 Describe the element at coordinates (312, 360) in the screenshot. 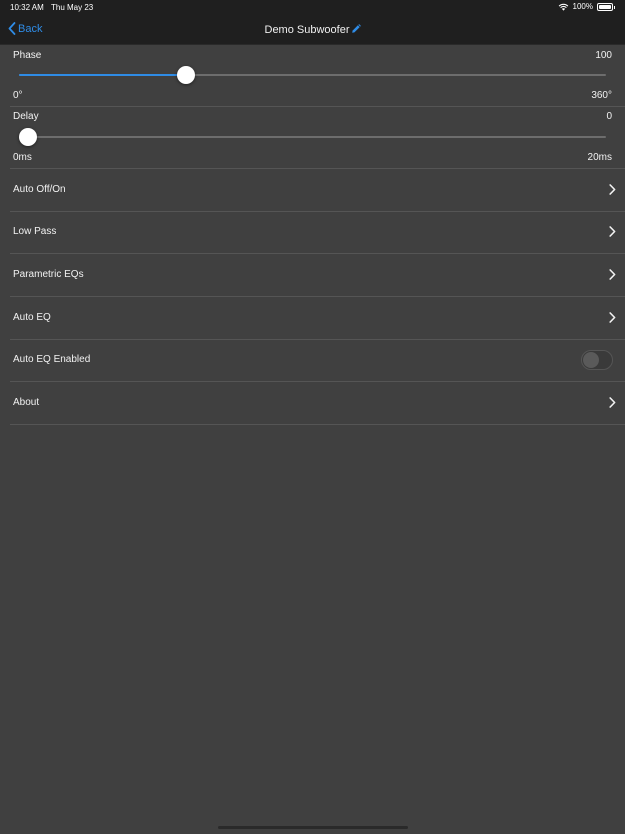

I see `row-auto-eq-enabled: Auto EQ Enabled` at that location.